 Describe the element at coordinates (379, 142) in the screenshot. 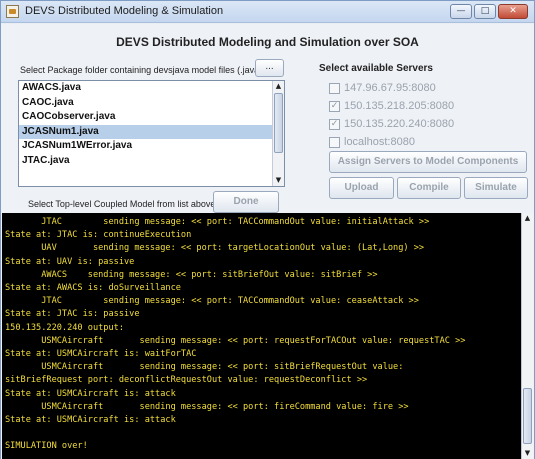

I see `server-address-label: localhost:8080` at that location.